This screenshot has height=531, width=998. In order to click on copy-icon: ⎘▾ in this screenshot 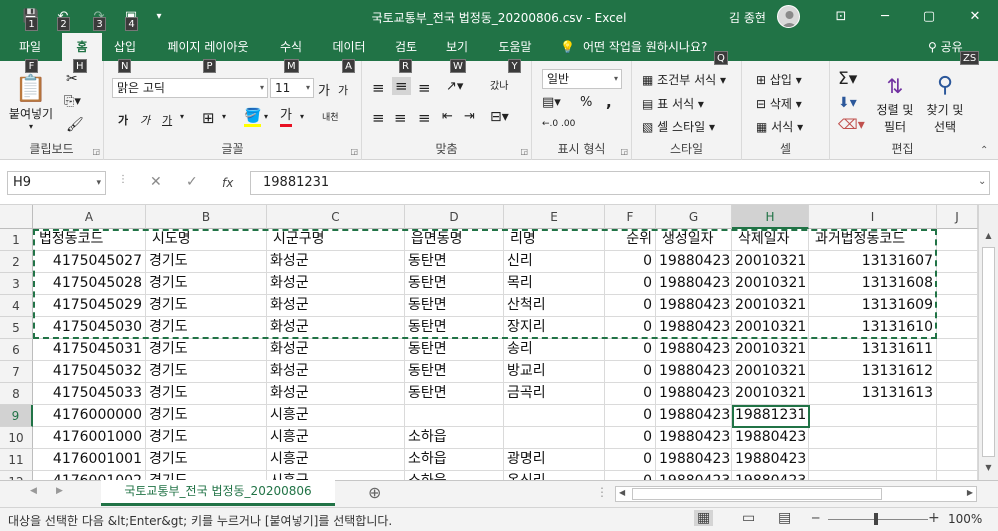, I will do `click(72, 101)`.